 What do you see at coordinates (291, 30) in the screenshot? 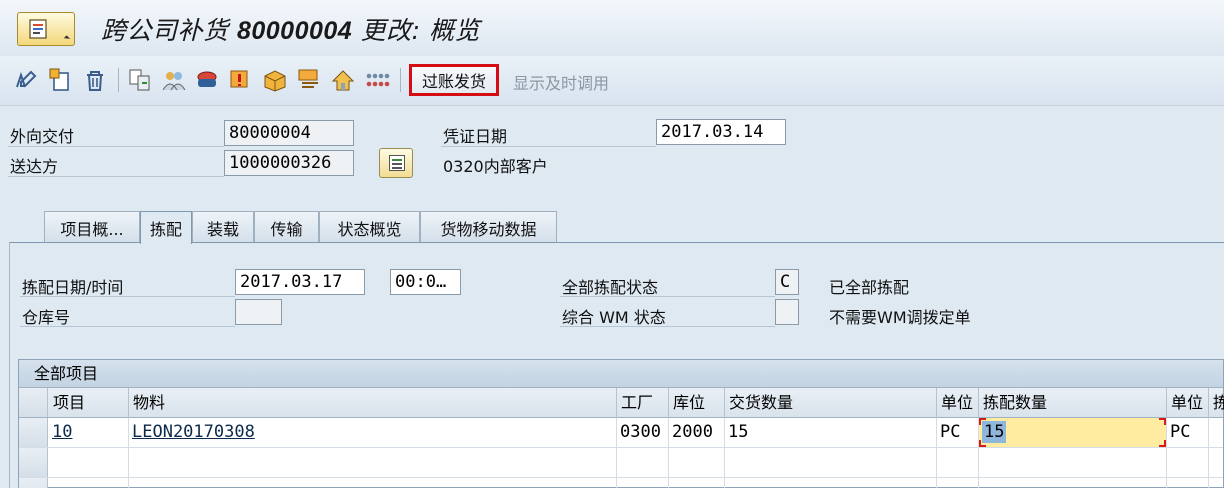
I see `page-title: 跨公司补货 80000004 更改: 概览` at bounding box center [291, 30].